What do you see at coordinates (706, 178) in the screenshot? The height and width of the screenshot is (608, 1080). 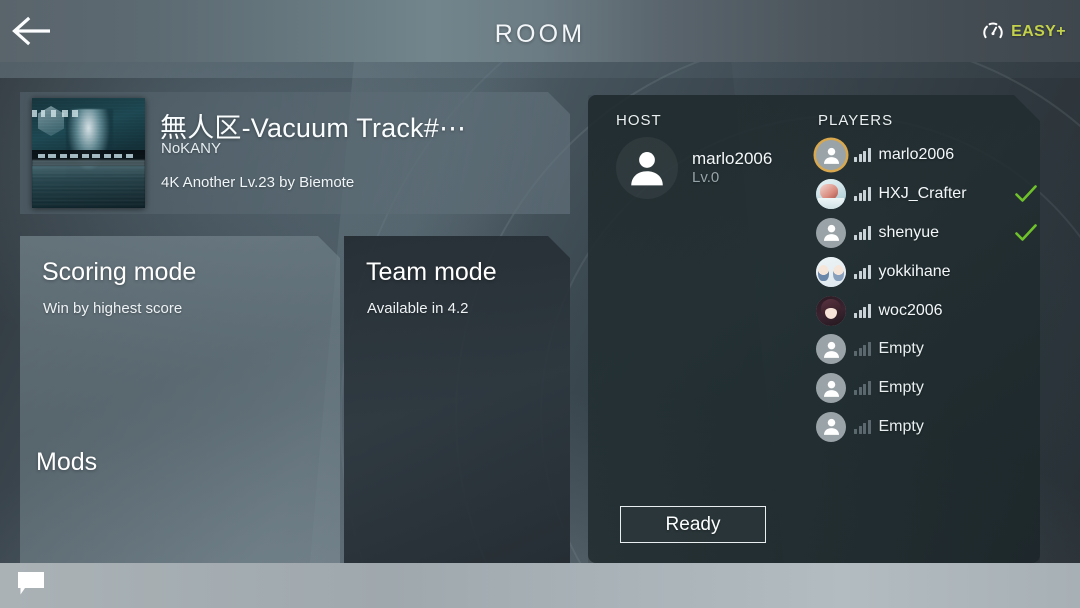 I see `host-level: Lv.0` at bounding box center [706, 178].